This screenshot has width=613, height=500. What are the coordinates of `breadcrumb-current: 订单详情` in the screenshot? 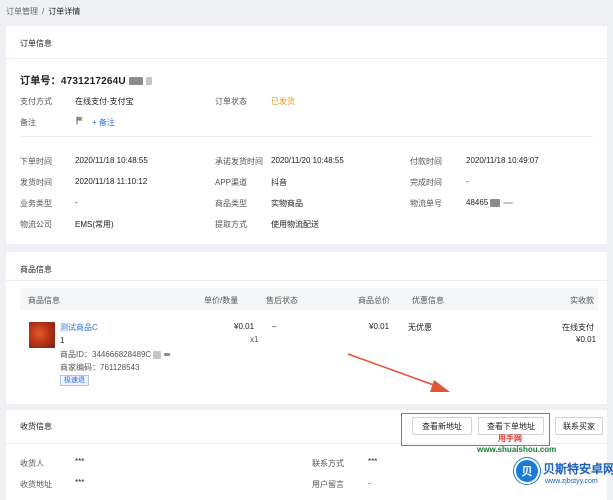 It's located at (64, 11).